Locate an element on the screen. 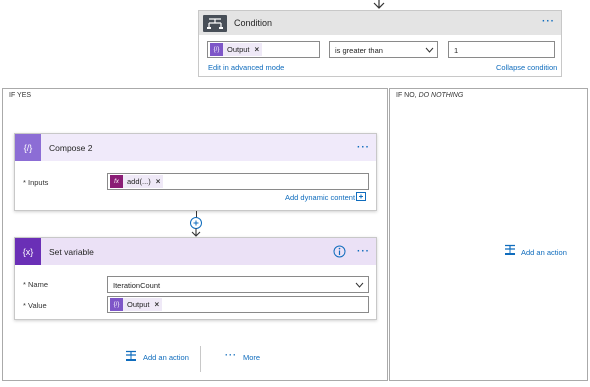  condition-right-operand: 1 is located at coordinates (501, 49).